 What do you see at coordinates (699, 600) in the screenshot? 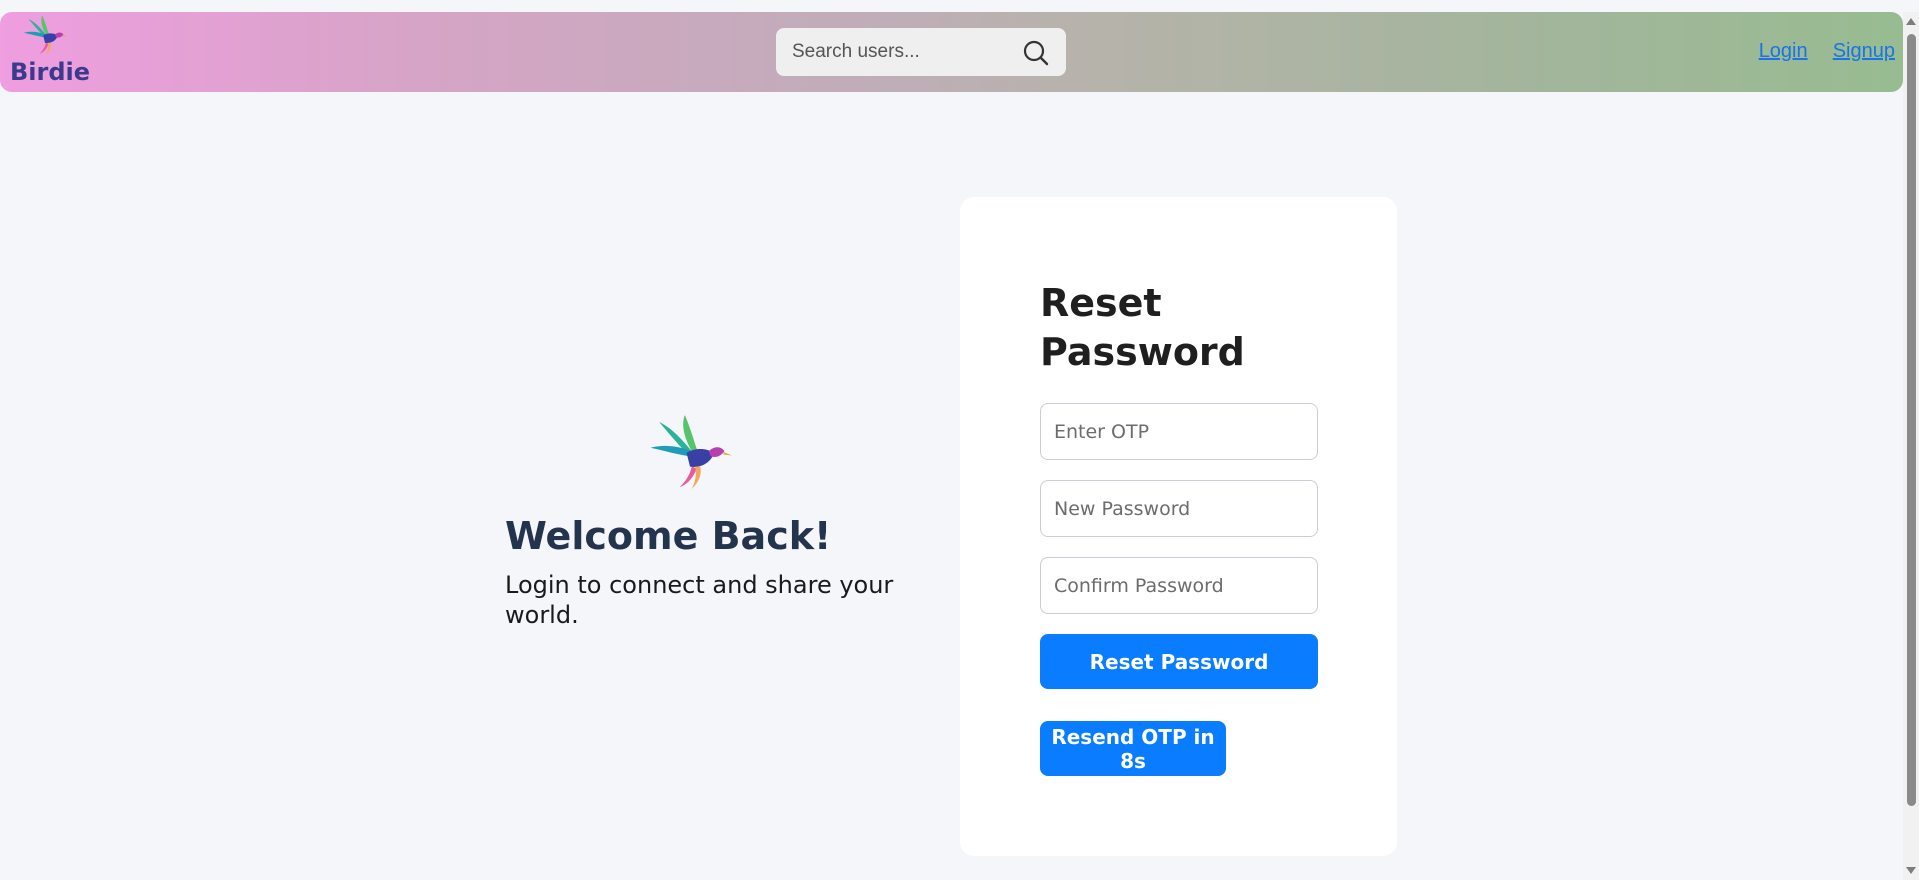
I see `welcome-subtitle: Login to connect and share your world.` at bounding box center [699, 600].